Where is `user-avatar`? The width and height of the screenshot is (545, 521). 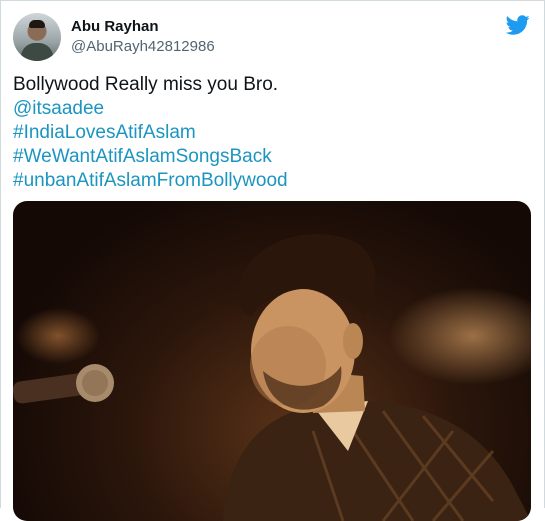 user-avatar is located at coordinates (37, 37).